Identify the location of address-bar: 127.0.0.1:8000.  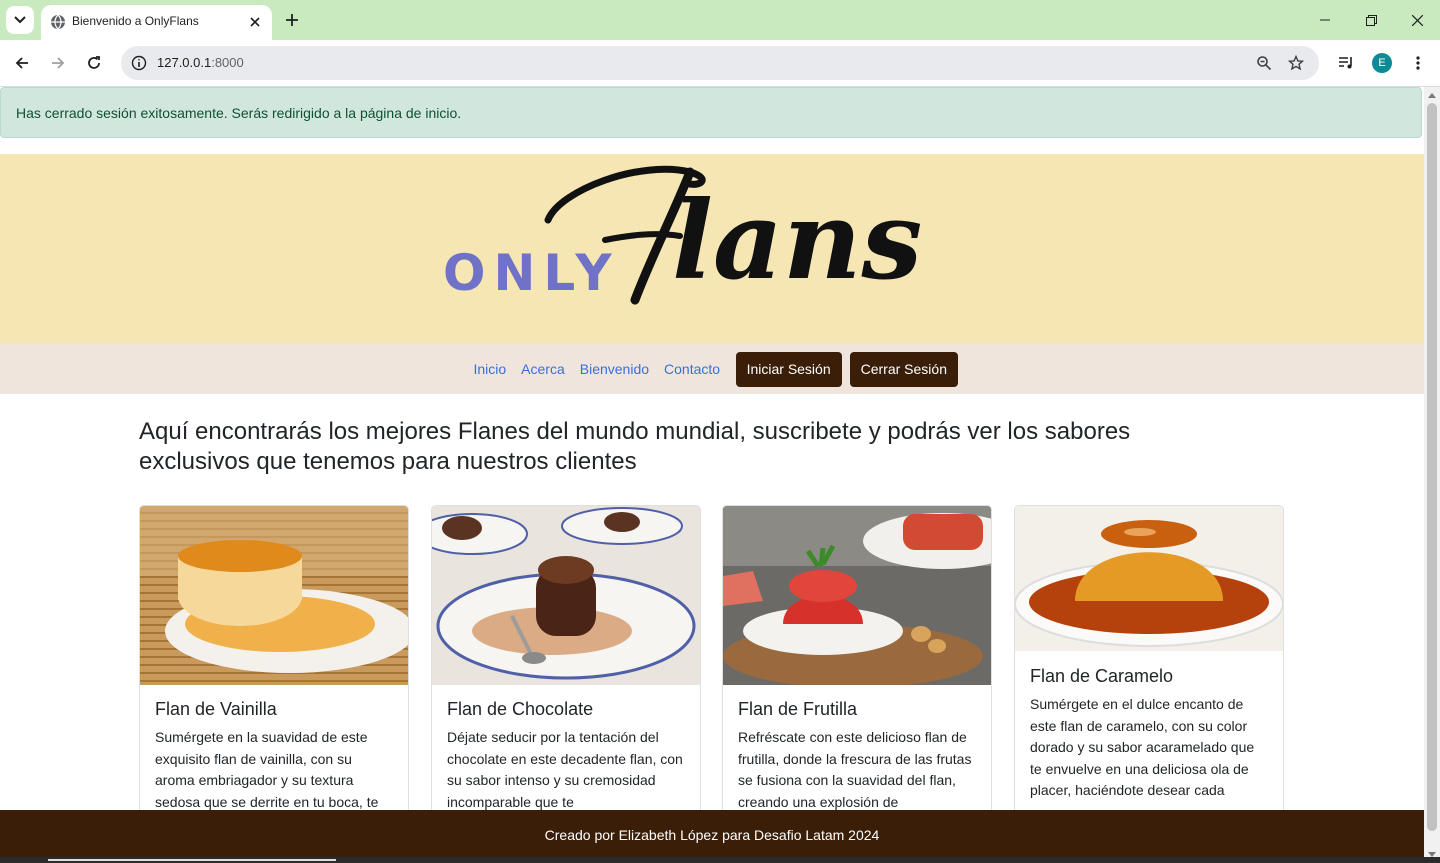
(720, 63).